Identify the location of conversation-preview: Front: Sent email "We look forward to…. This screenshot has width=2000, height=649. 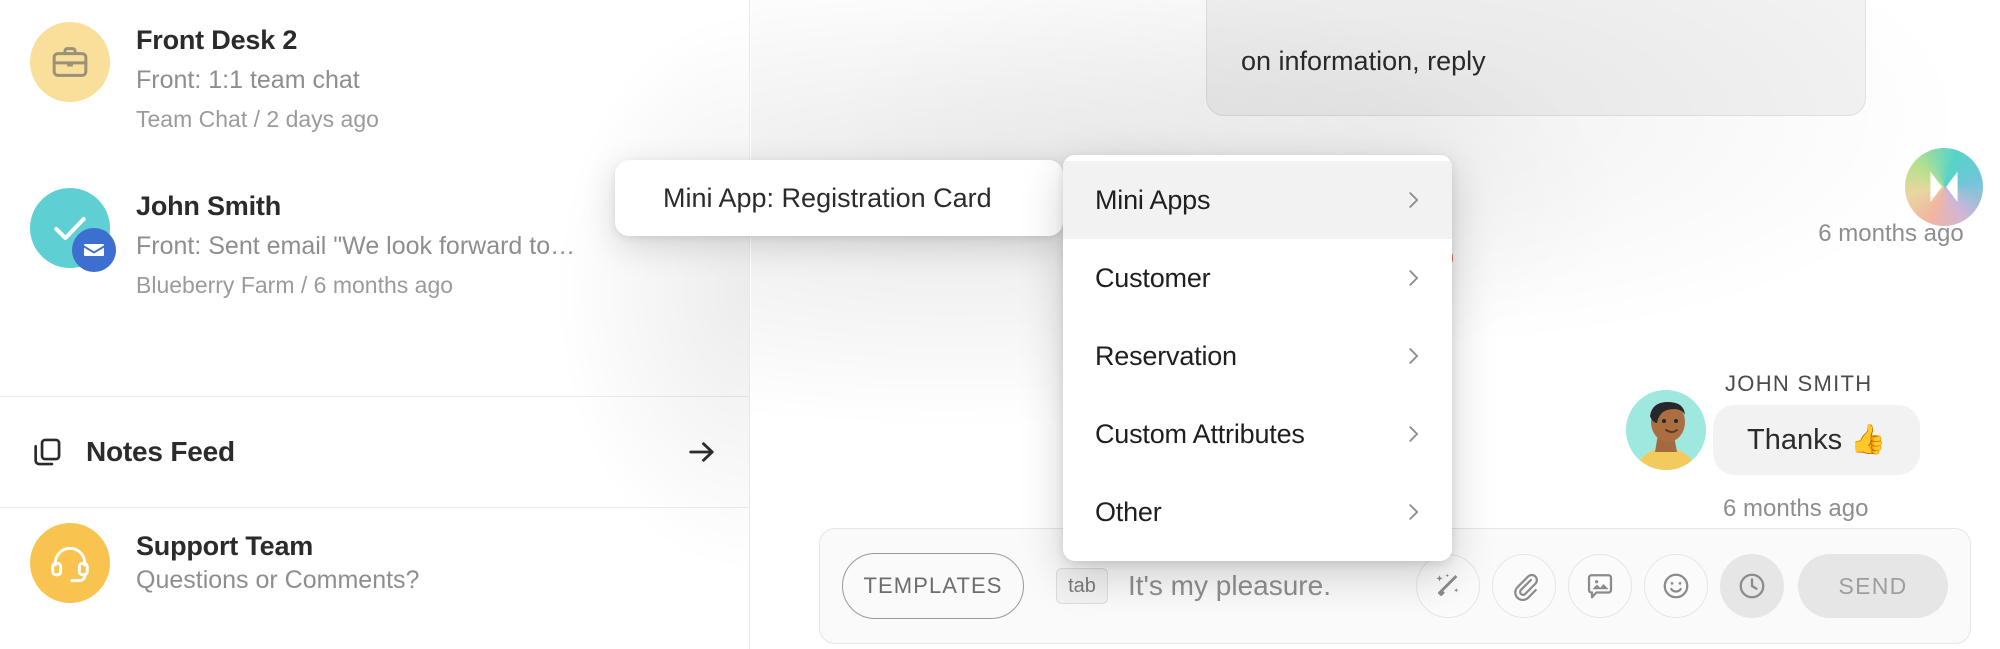
(356, 245).